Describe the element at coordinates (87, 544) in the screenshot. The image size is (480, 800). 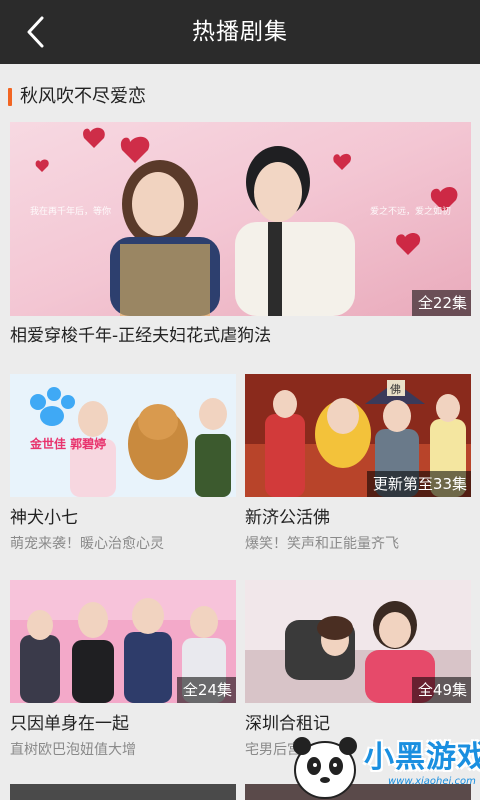
I see `show-subtitle: 萌宠来袭！暖心治愈心灵` at that location.